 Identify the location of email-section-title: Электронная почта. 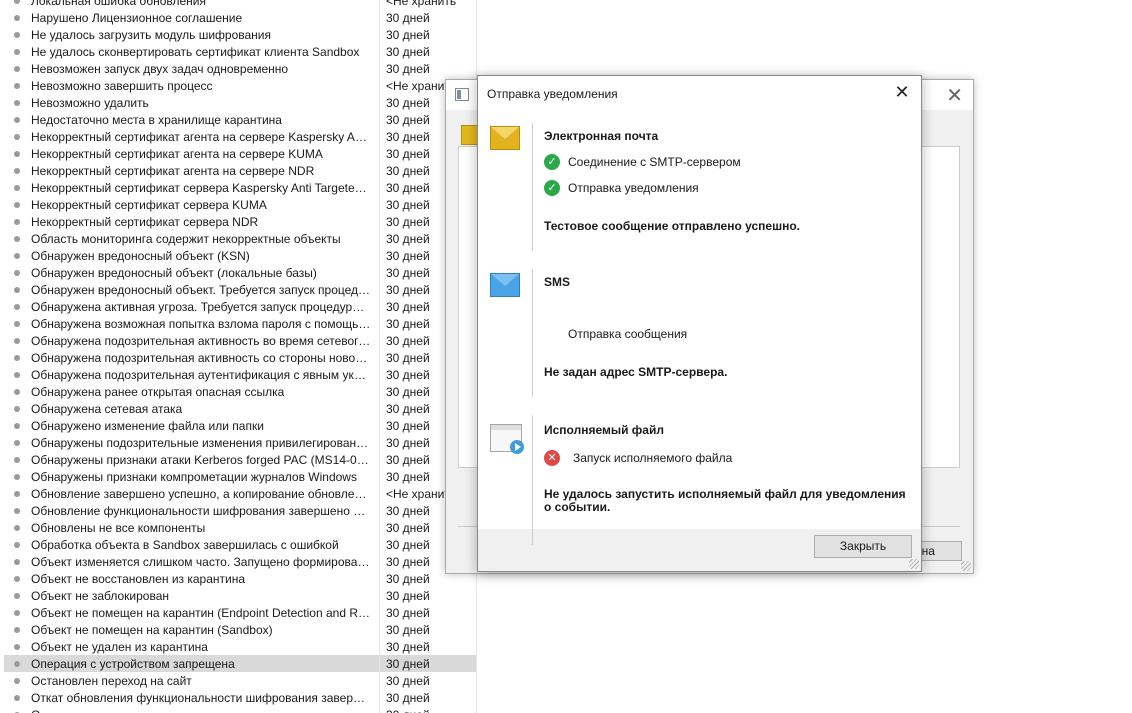
(601, 136).